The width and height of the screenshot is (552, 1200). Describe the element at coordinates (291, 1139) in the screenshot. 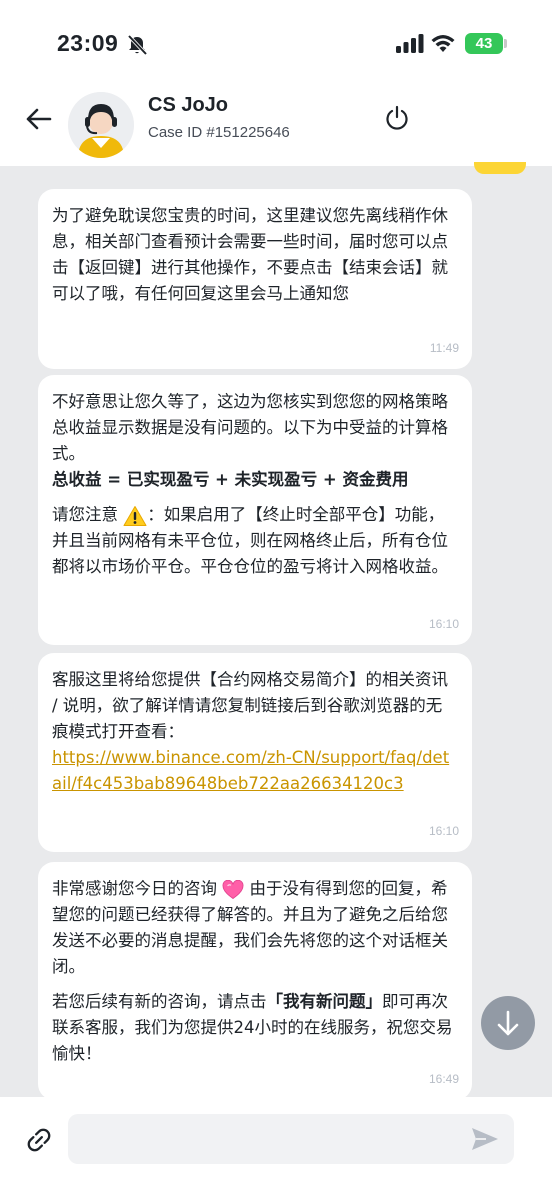

I see `message-input` at that location.